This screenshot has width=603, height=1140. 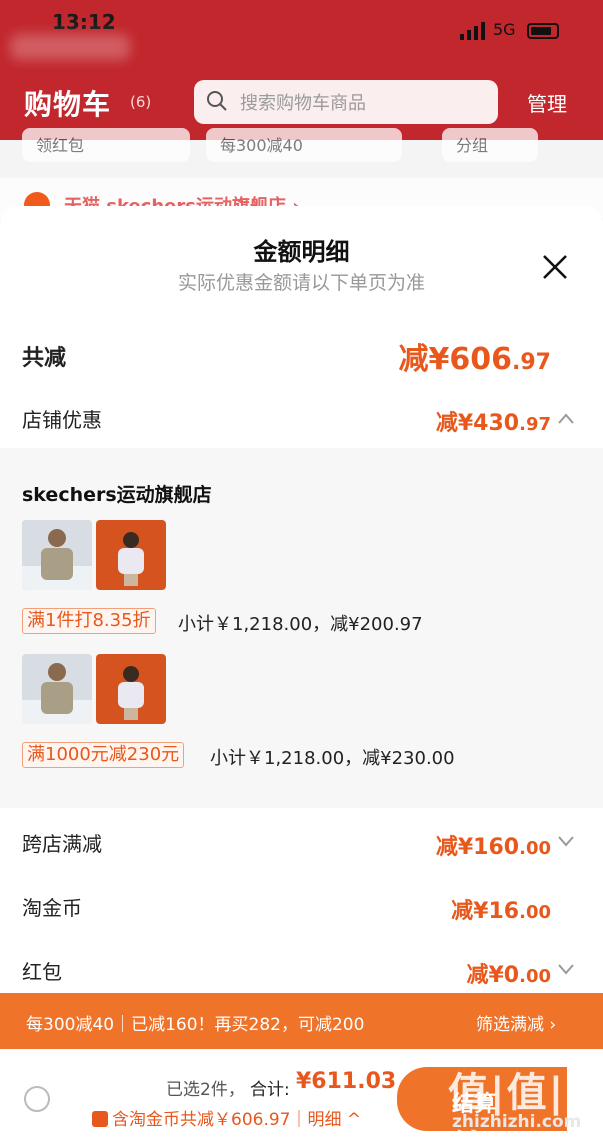 I want to click on coin-detail-toggle: 含淘金币共减￥606.97｜明细 ^, so click(x=226, y=1117).